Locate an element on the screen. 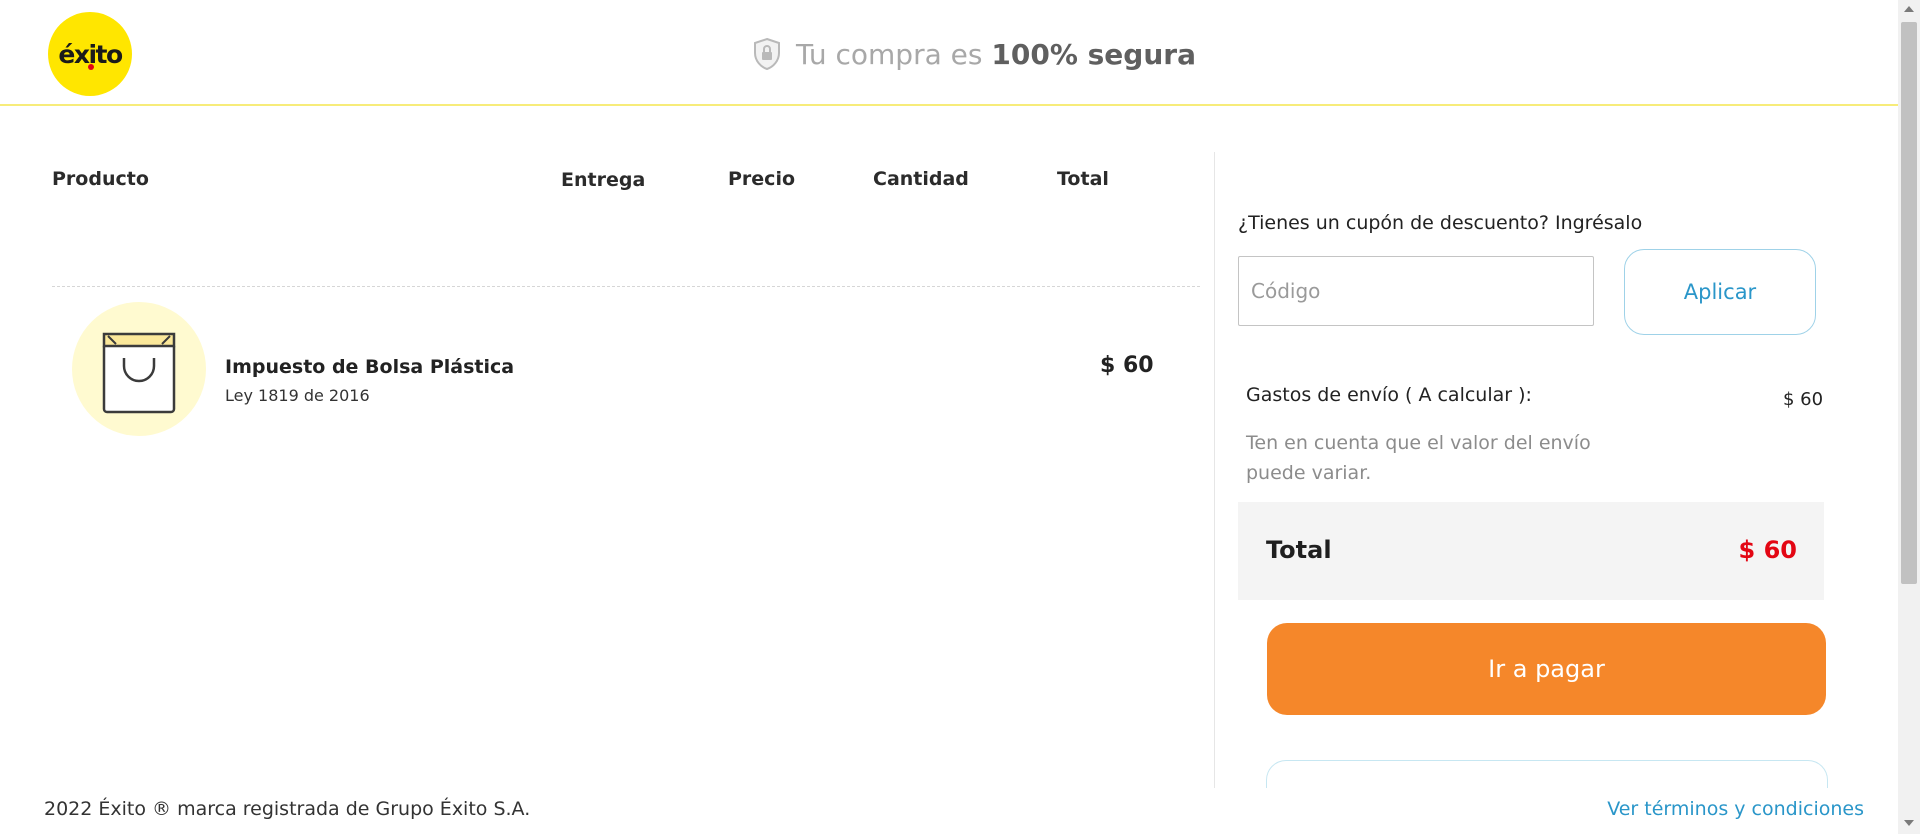 This screenshot has width=1920, height=834. secure-strong: 100% segura is located at coordinates (1093, 54).